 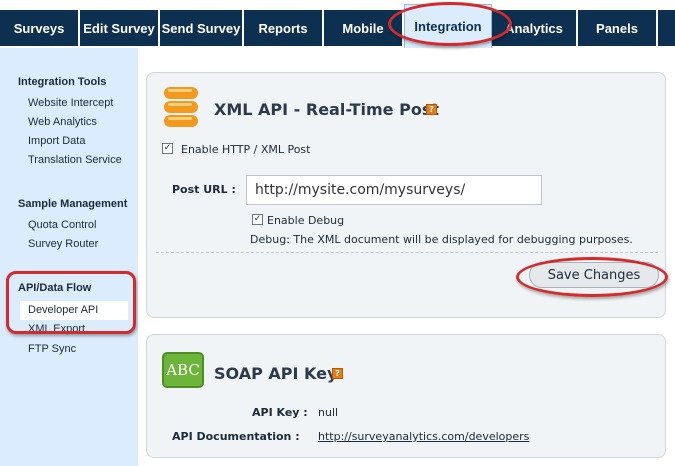 What do you see at coordinates (326, 109) in the screenshot?
I see `xml-api-title: XML API - Real-Time Post` at bounding box center [326, 109].